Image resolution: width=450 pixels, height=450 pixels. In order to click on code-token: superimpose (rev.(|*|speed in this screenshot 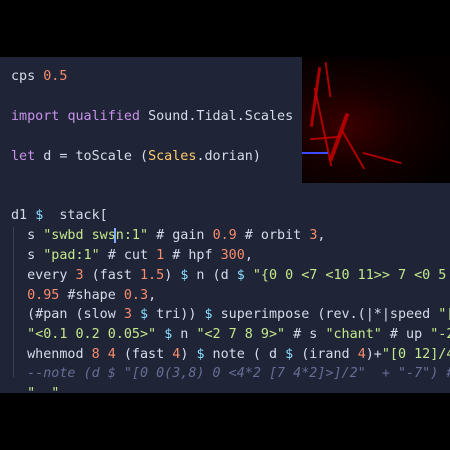, I will do `click(325, 314)`.